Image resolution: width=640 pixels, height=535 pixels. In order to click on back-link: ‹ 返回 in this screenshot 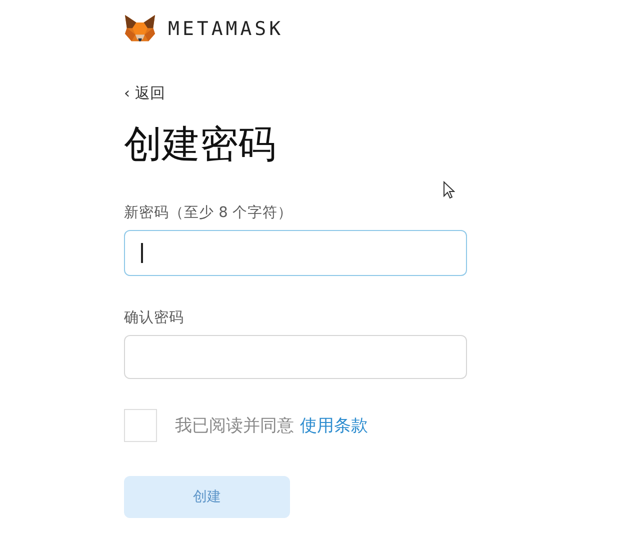, I will do `click(144, 93)`.